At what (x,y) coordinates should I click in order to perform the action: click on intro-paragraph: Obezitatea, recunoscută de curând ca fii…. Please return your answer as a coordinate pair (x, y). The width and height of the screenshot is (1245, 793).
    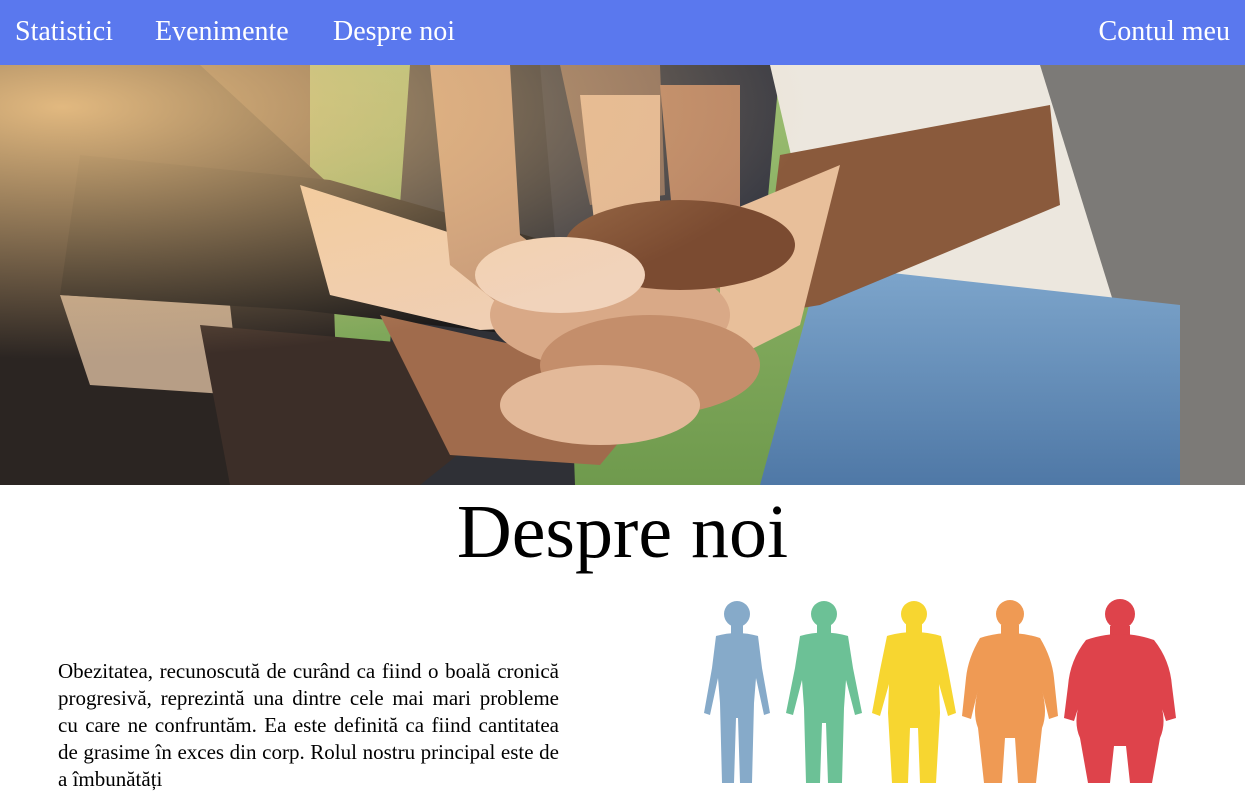
    Looking at the image, I should click on (308, 725).